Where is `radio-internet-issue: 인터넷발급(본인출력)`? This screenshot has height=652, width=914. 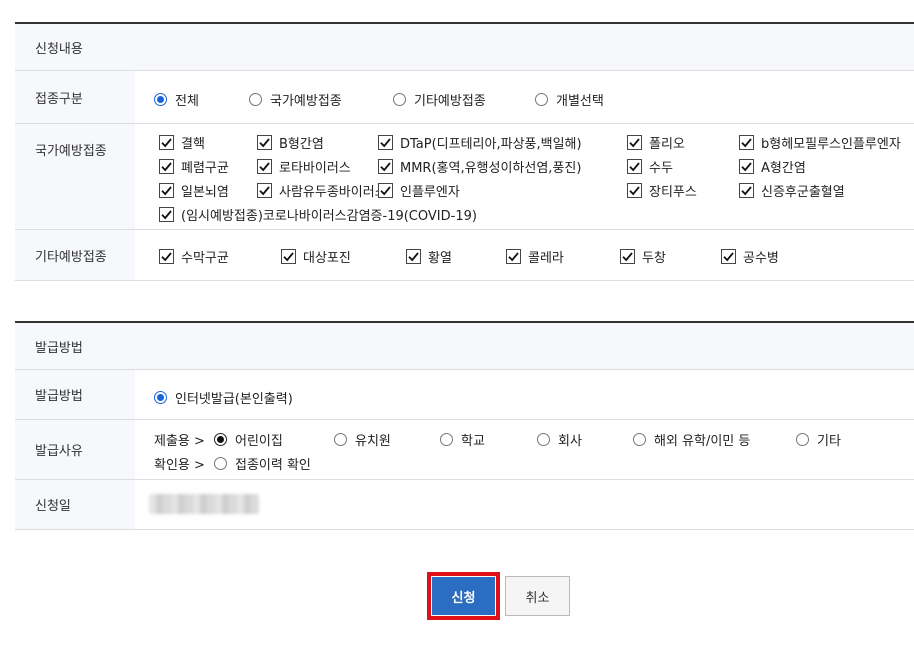 radio-internet-issue: 인터넷발급(본인출력) is located at coordinates (223, 397).